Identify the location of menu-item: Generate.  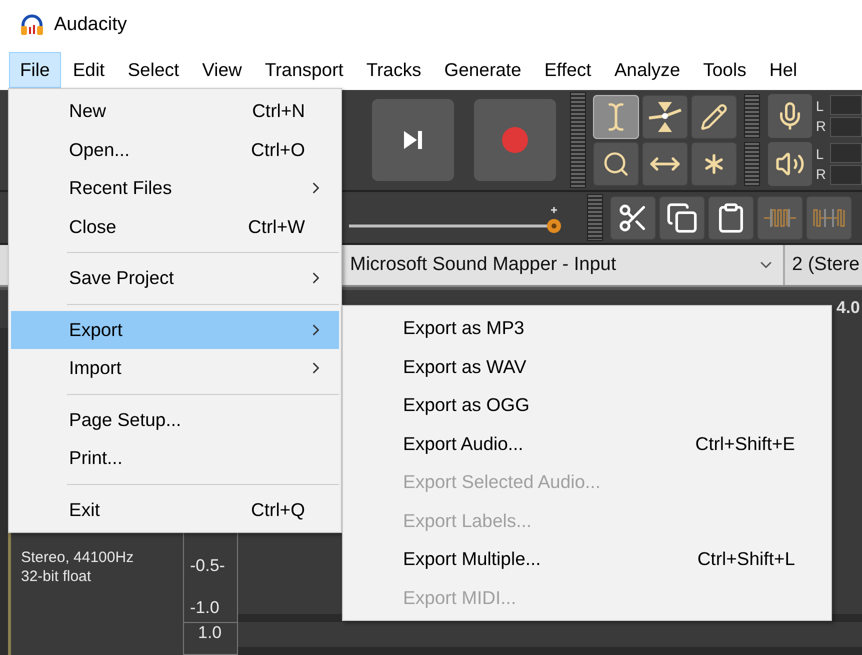
(482, 70).